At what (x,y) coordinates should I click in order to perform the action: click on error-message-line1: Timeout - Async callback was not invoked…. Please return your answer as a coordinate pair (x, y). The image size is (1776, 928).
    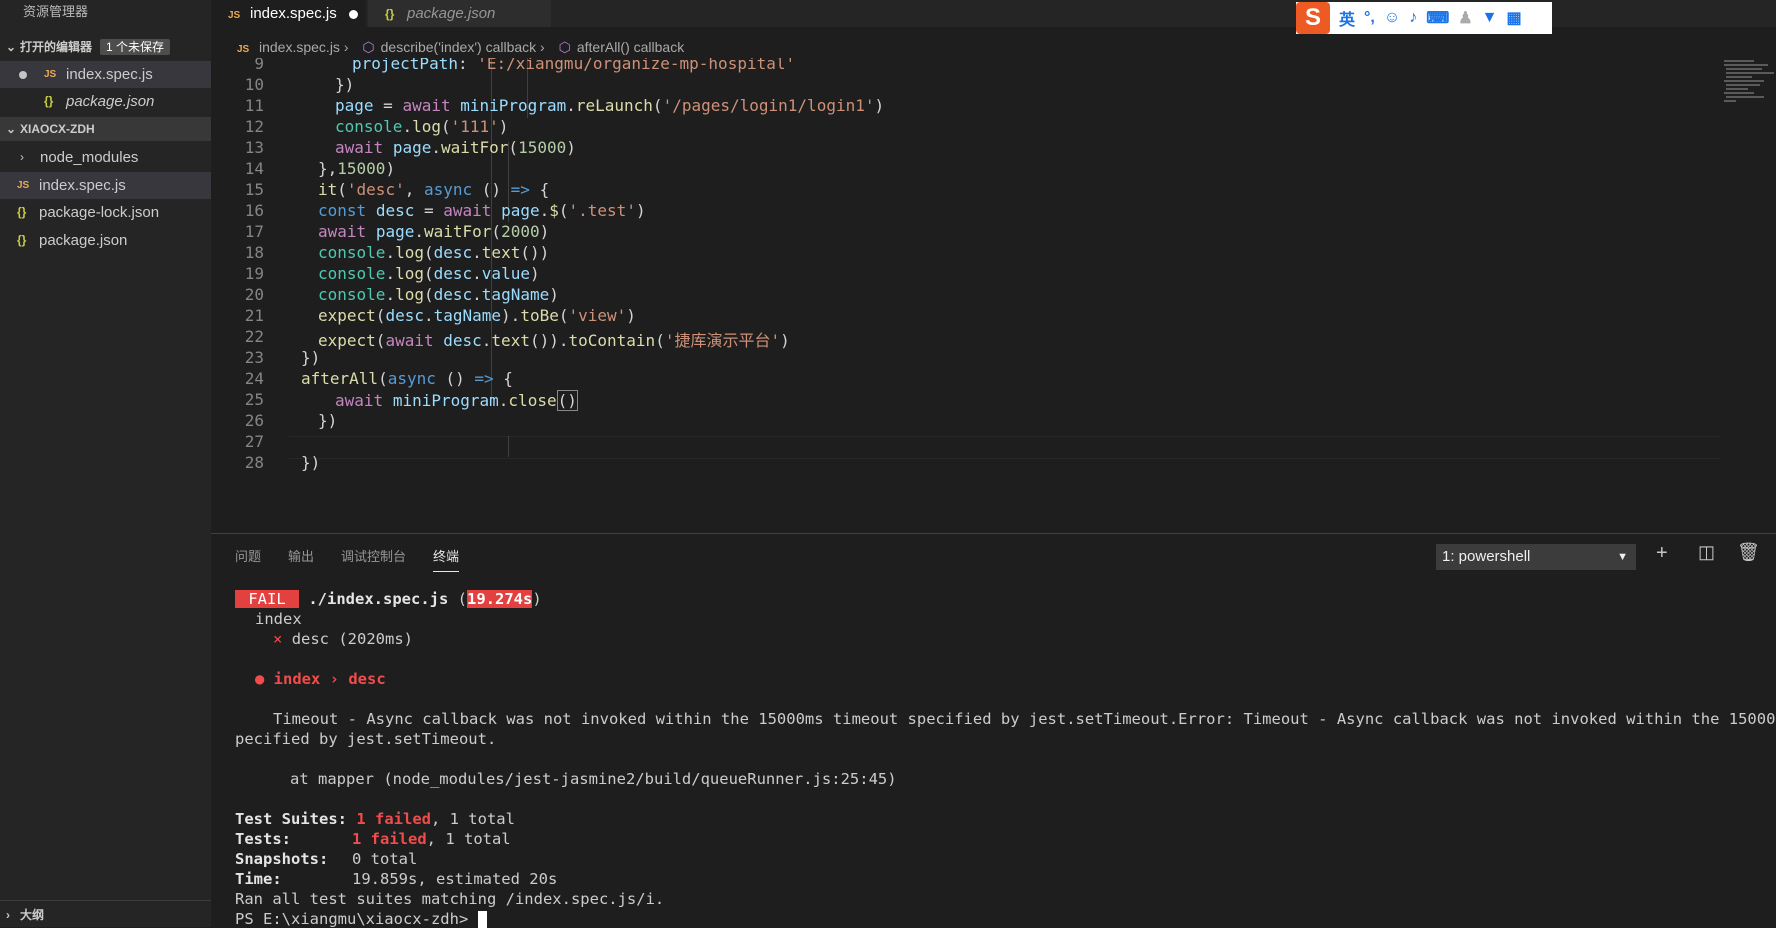
    Looking at the image, I should click on (1024, 719).